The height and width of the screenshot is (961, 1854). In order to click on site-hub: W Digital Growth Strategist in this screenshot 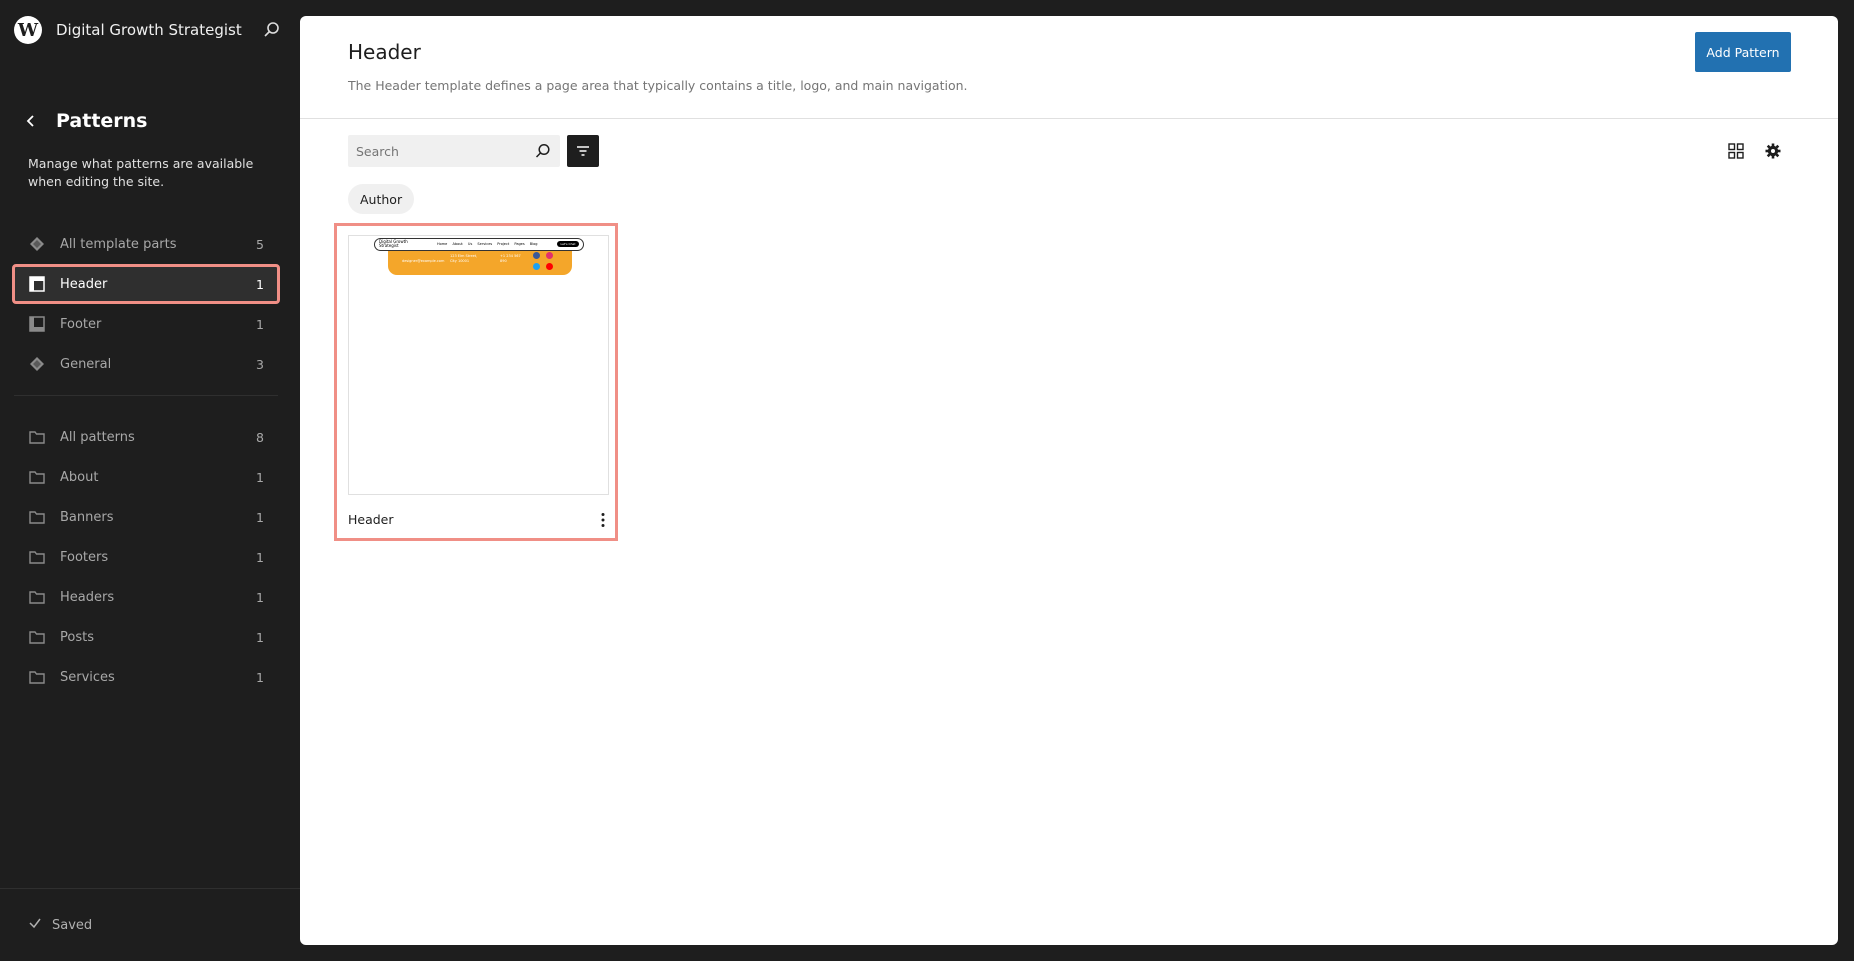, I will do `click(128, 30)`.